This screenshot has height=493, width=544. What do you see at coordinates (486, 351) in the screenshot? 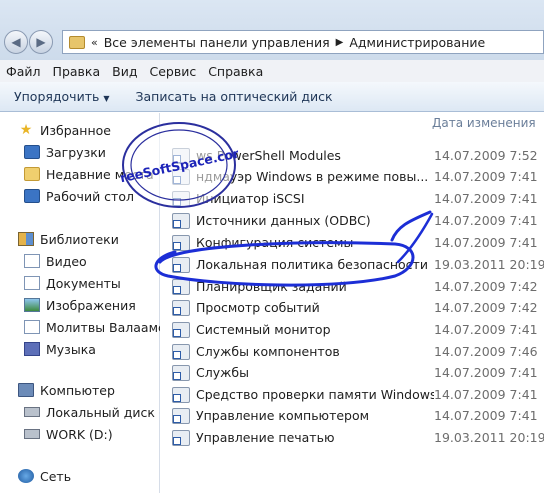
I see `file-date: 14.07.2009 7:46` at bounding box center [486, 351].